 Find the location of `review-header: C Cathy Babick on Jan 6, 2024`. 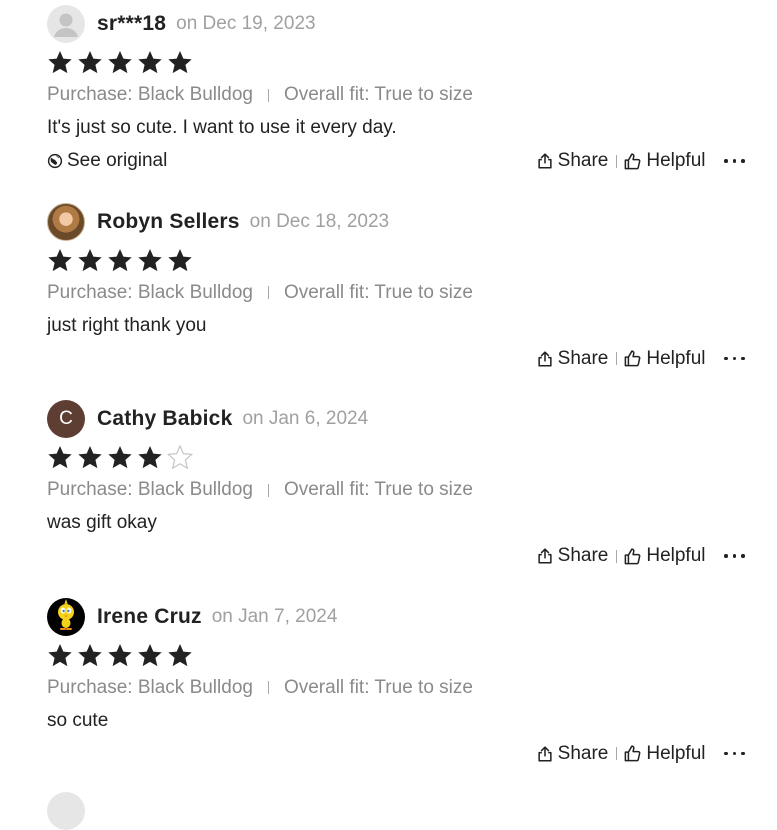

review-header: C Cathy Babick on Jan 6, 2024 is located at coordinates (397, 419).